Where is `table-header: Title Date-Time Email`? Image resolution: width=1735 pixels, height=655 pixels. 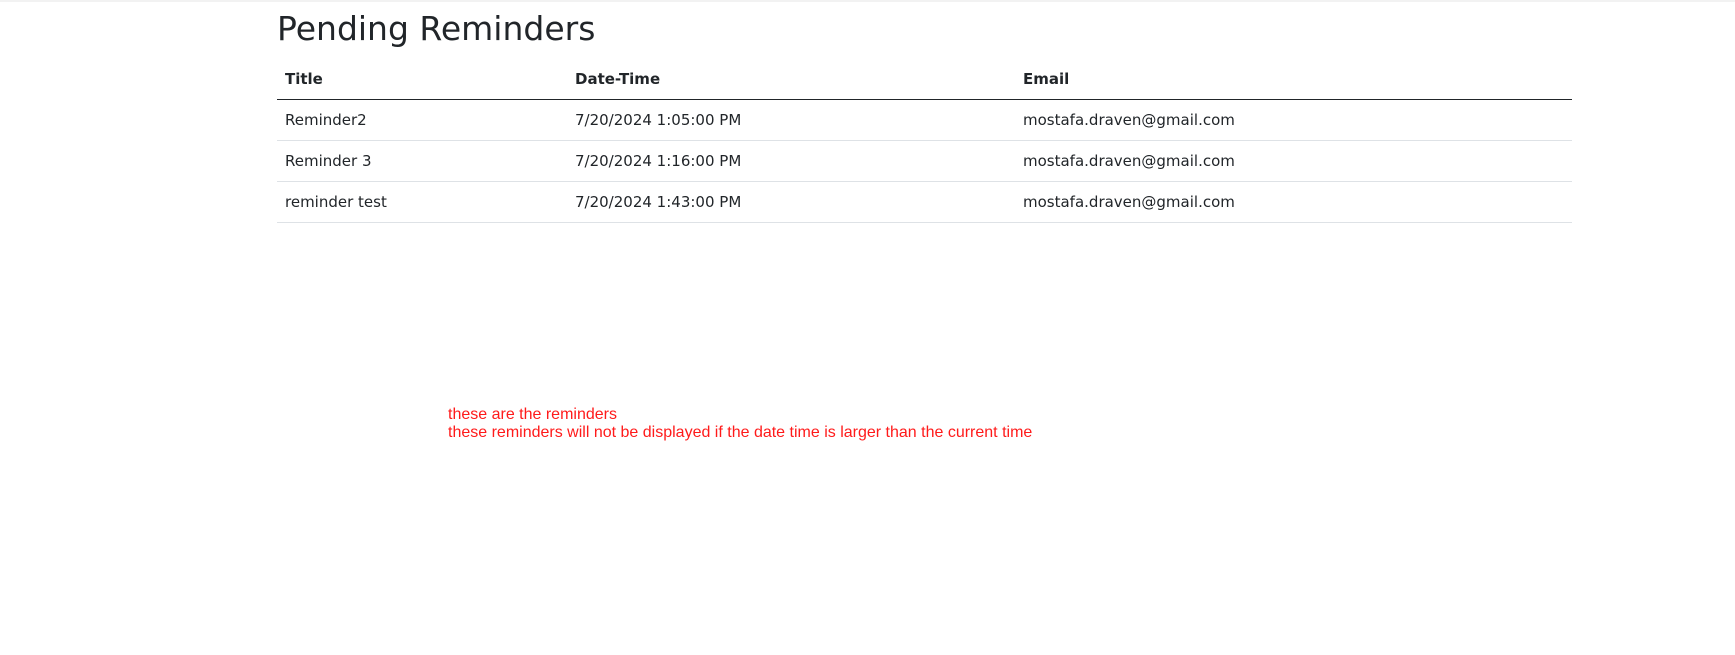
table-header: Title Date-Time Email is located at coordinates (924, 79).